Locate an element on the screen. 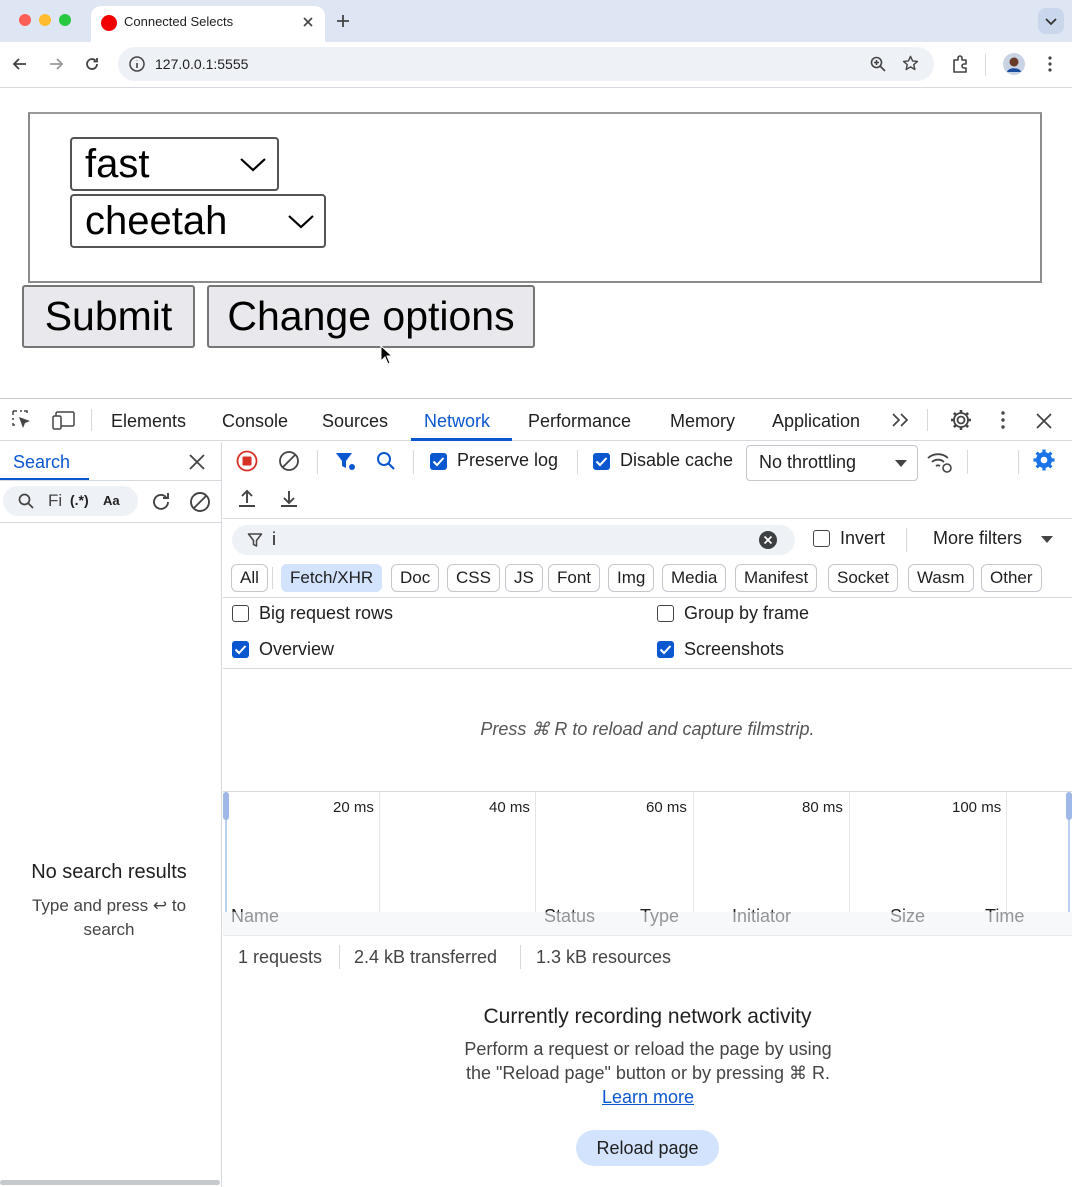  recording-title: Currently recording network activity is located at coordinates (647, 1016).